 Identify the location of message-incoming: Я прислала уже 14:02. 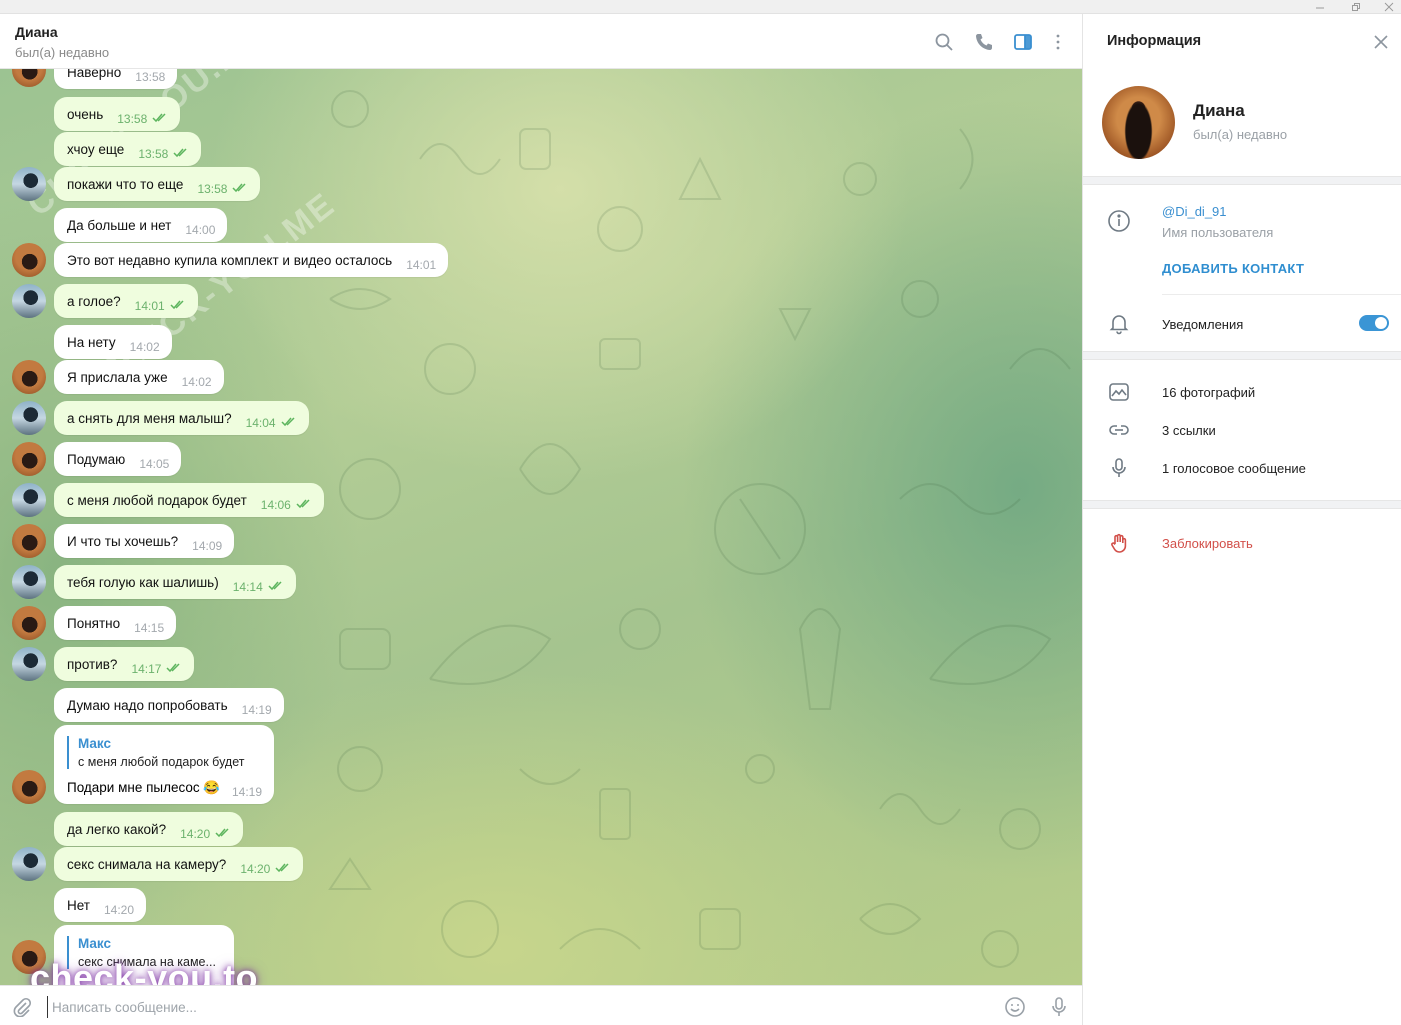
(139, 377).